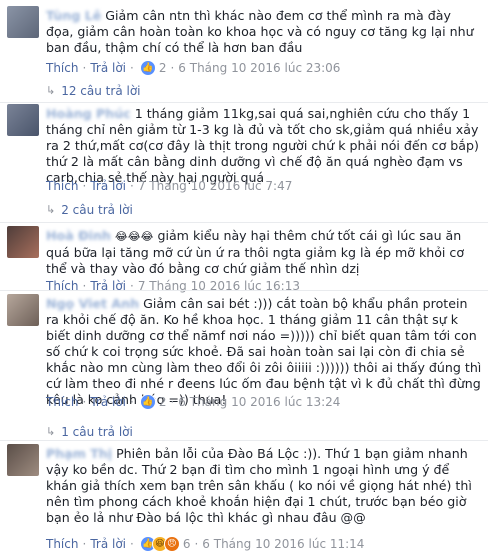 The width and height of the screenshot is (488, 556). What do you see at coordinates (79, 453) in the screenshot?
I see `comment-author: Phạm Thị` at bounding box center [79, 453].